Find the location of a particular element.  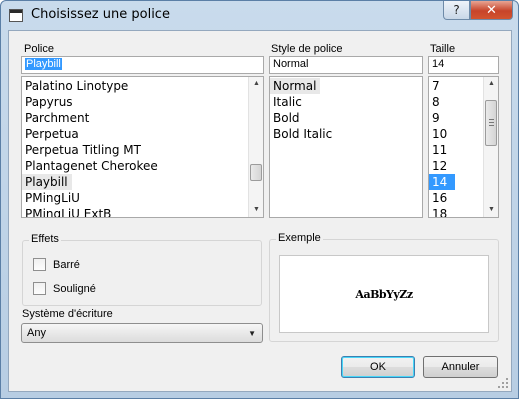

style-label: Style de police is located at coordinates (307, 49).